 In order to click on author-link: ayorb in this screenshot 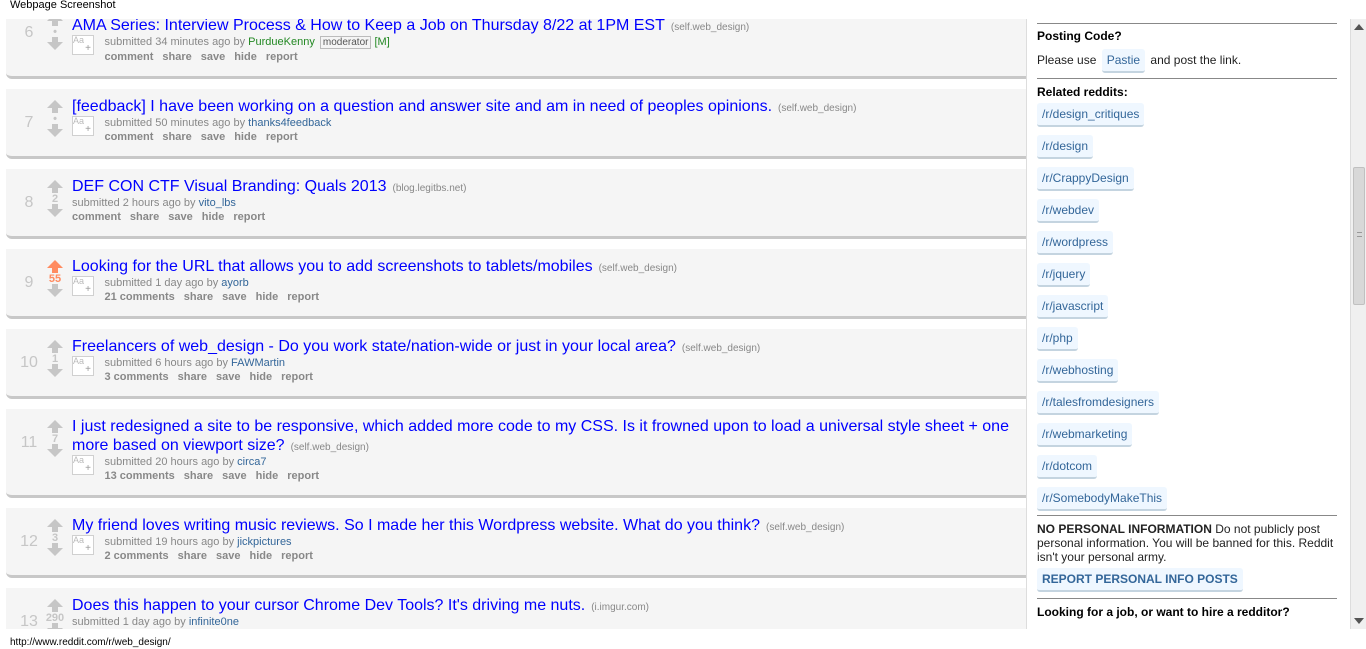, I will do `click(235, 283)`.